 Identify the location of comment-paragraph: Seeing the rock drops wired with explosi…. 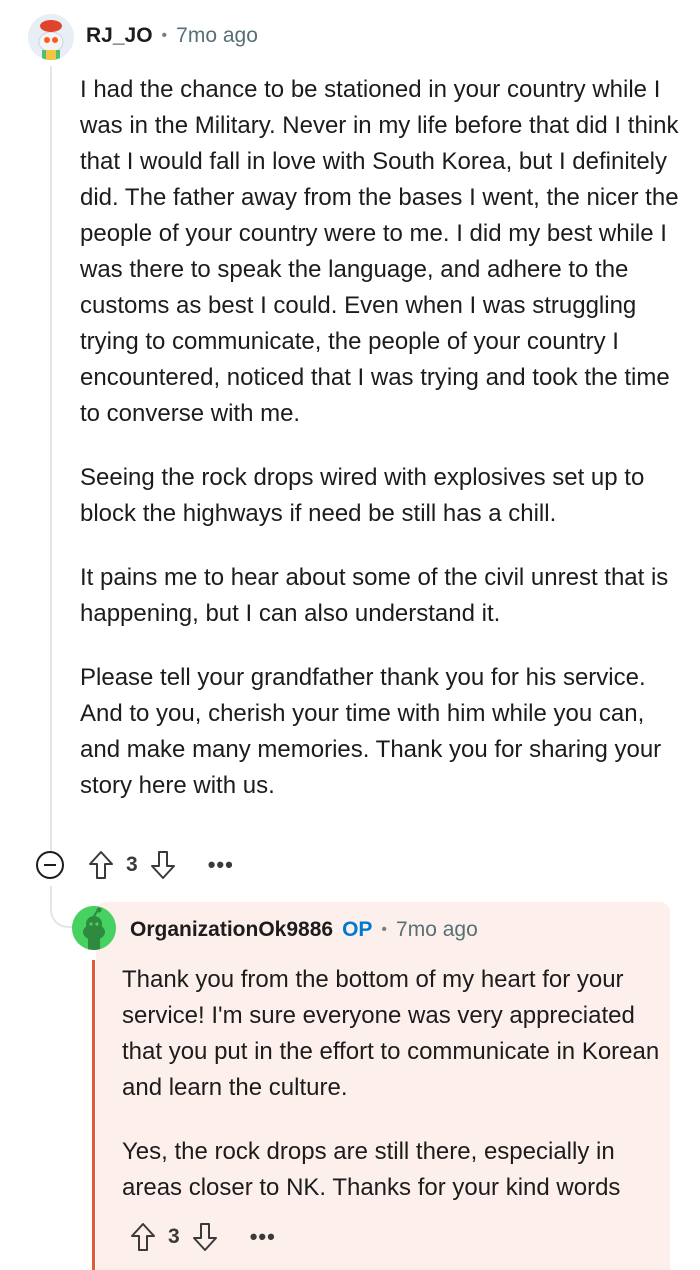
(362, 495).